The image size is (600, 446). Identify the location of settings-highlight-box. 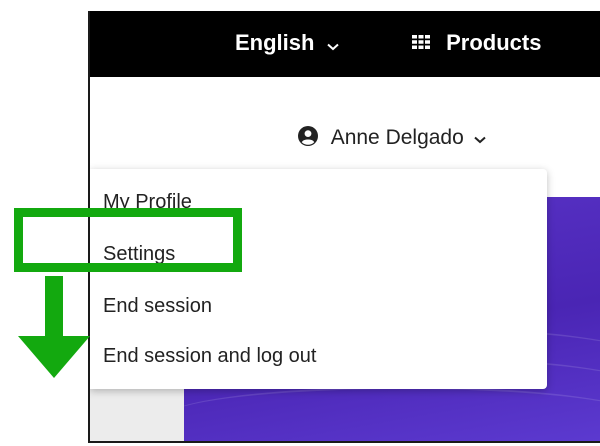
(128, 240).